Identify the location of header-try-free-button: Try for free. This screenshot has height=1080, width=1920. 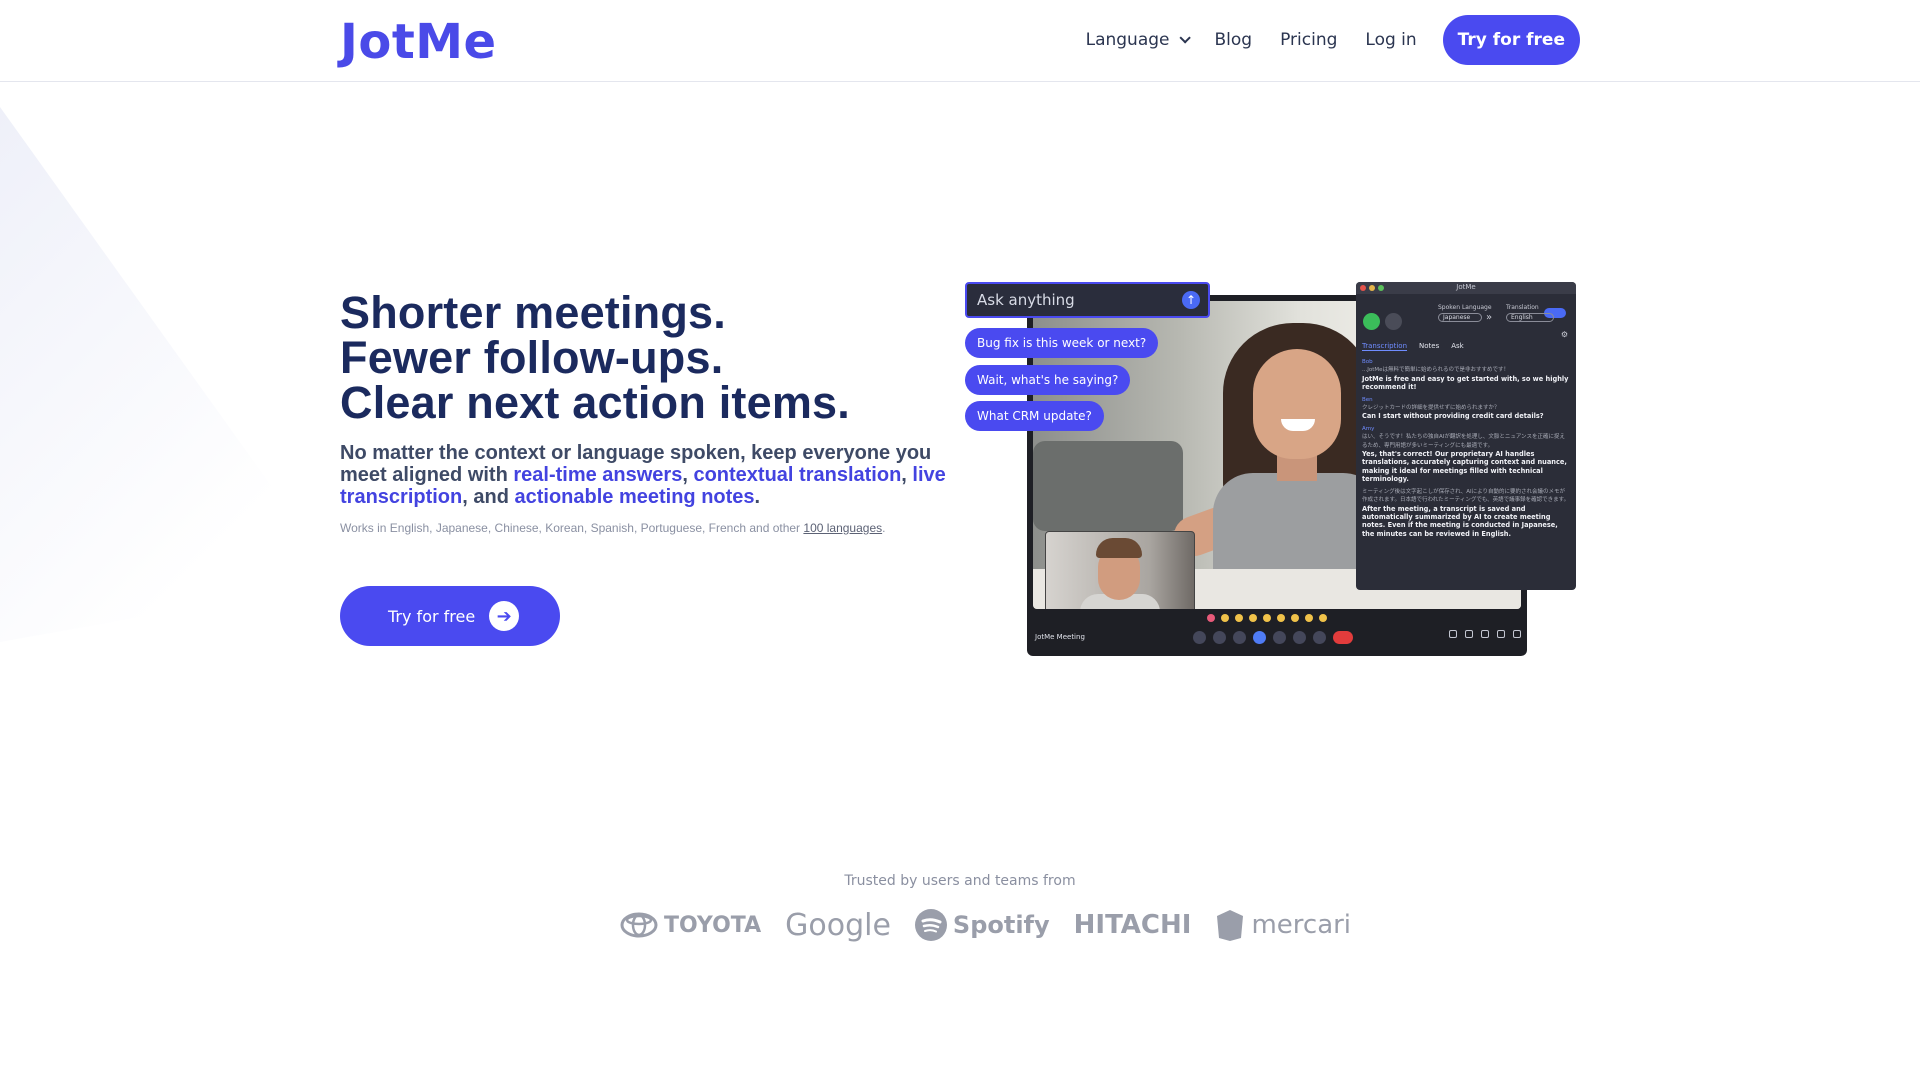
(1511, 40).